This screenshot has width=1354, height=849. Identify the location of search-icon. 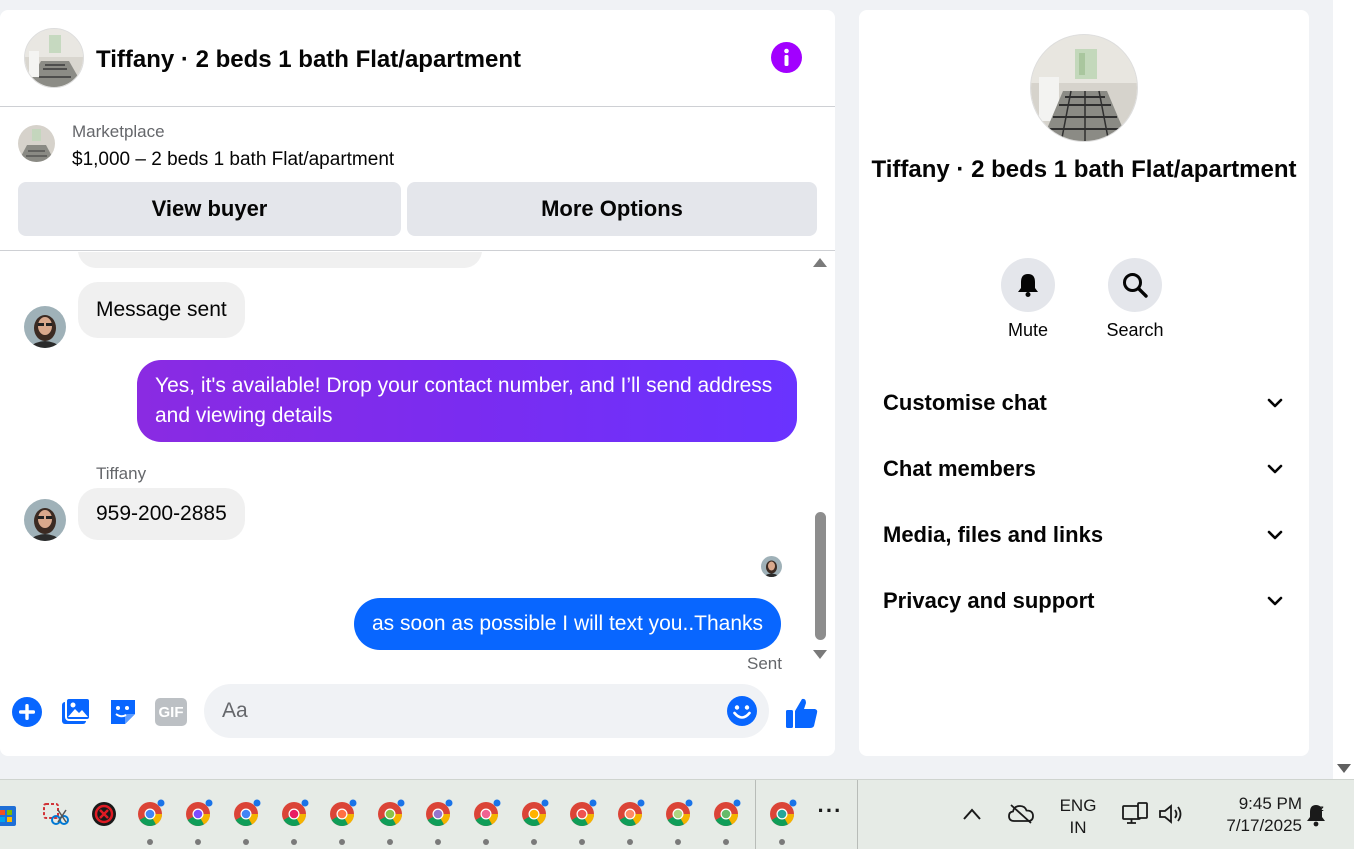
(1135, 285).